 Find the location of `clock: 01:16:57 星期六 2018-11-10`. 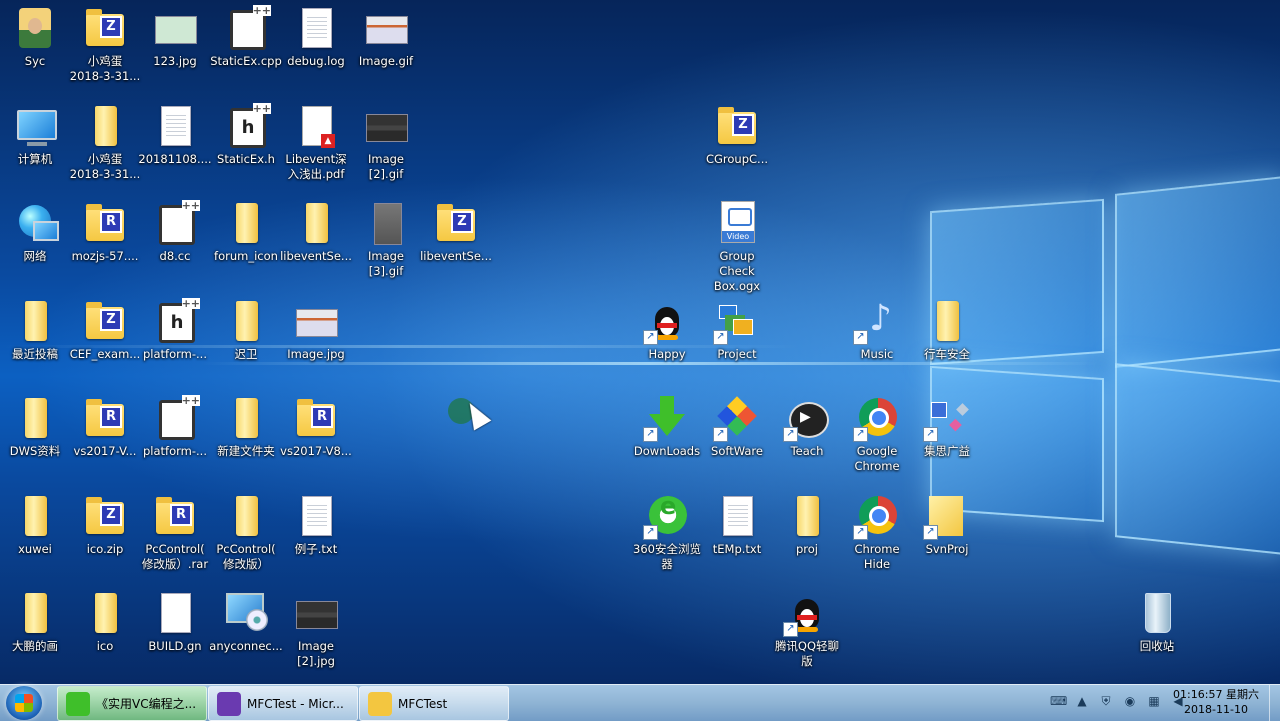

clock: 01:16:57 星期六 2018-11-10 is located at coordinates (1216, 702).